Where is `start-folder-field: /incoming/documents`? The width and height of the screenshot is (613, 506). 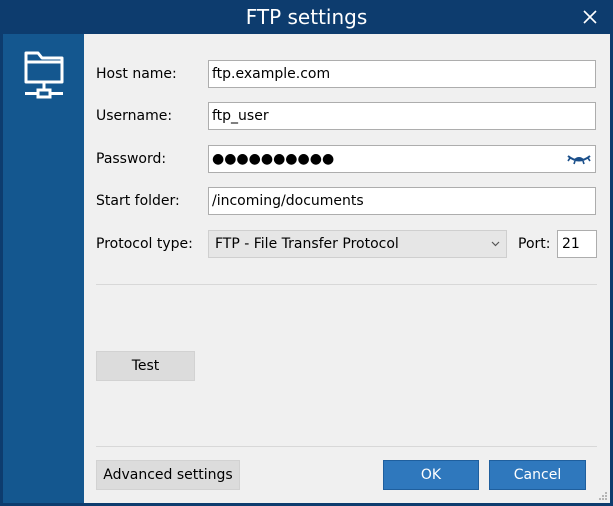 start-folder-field: /incoming/documents is located at coordinates (402, 201).